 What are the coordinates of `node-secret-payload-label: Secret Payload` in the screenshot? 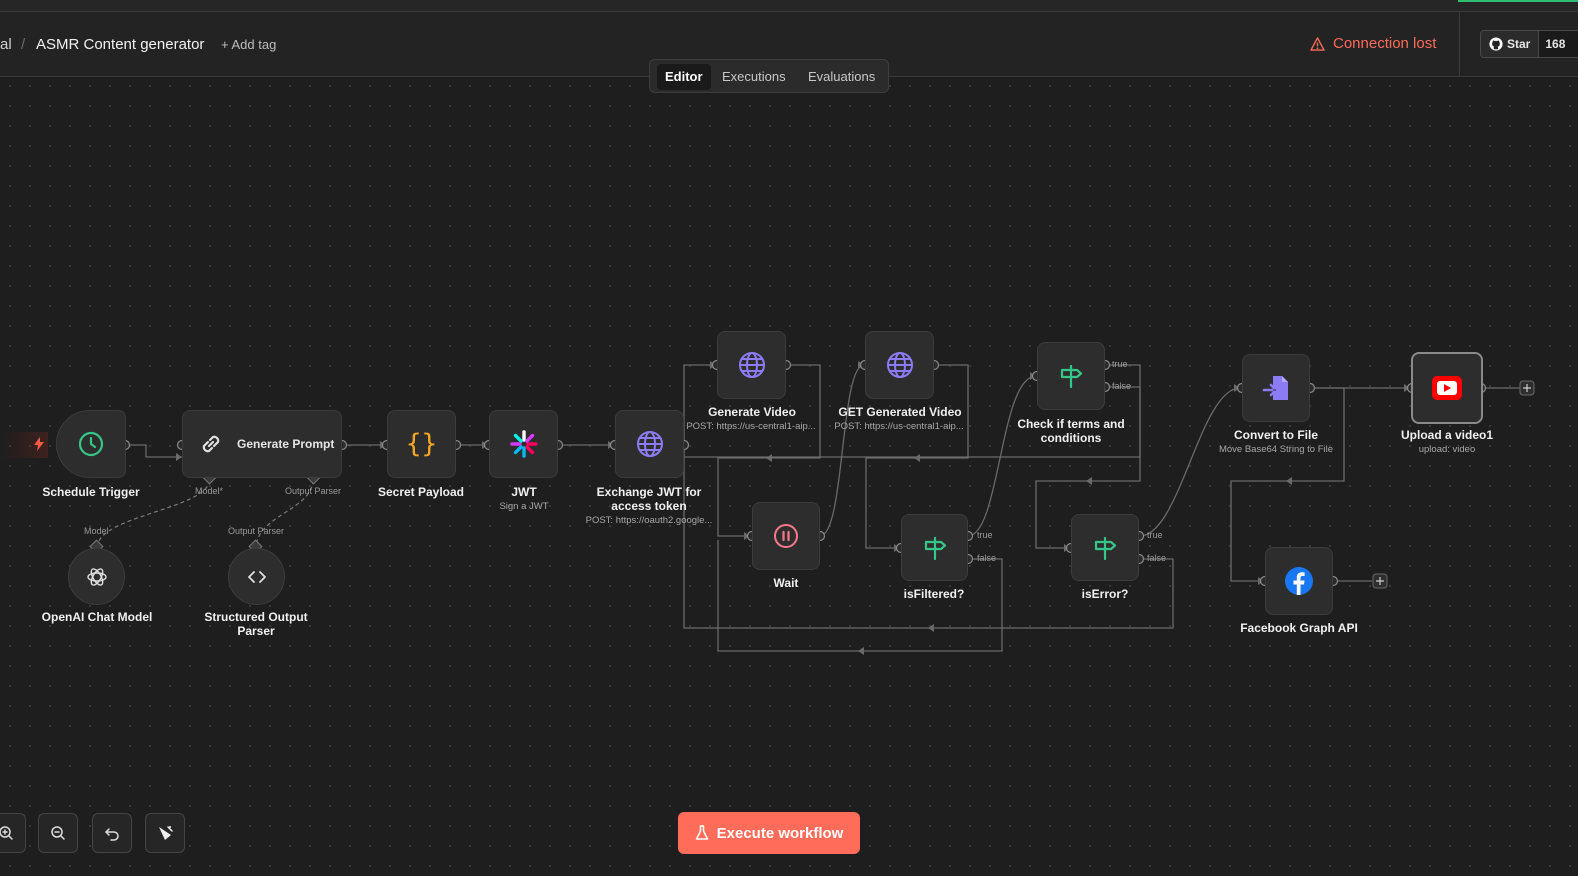 It's located at (421, 492).